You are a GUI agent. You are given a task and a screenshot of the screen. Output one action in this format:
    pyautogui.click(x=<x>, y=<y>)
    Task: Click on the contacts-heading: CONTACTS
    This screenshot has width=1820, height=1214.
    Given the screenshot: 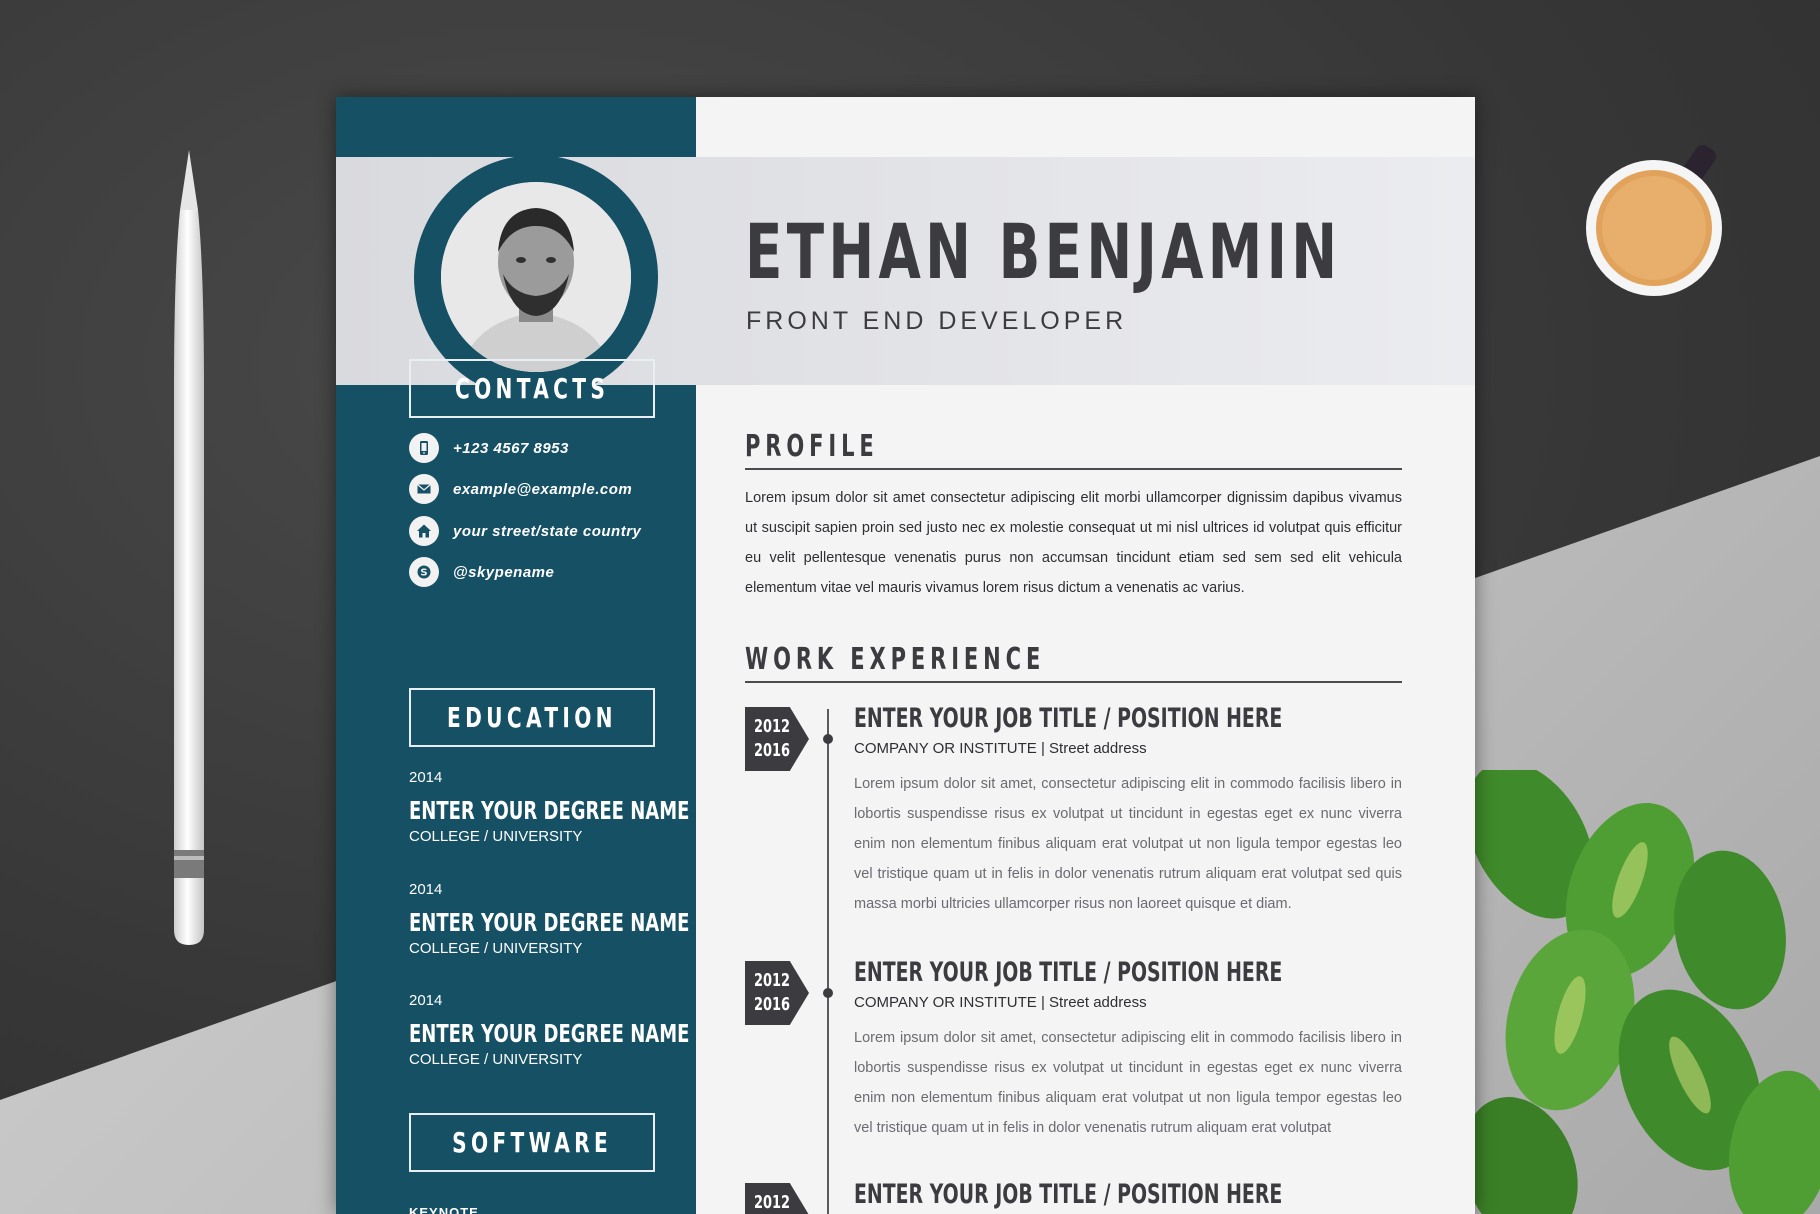 What is the action you would take?
    pyautogui.click(x=532, y=388)
    